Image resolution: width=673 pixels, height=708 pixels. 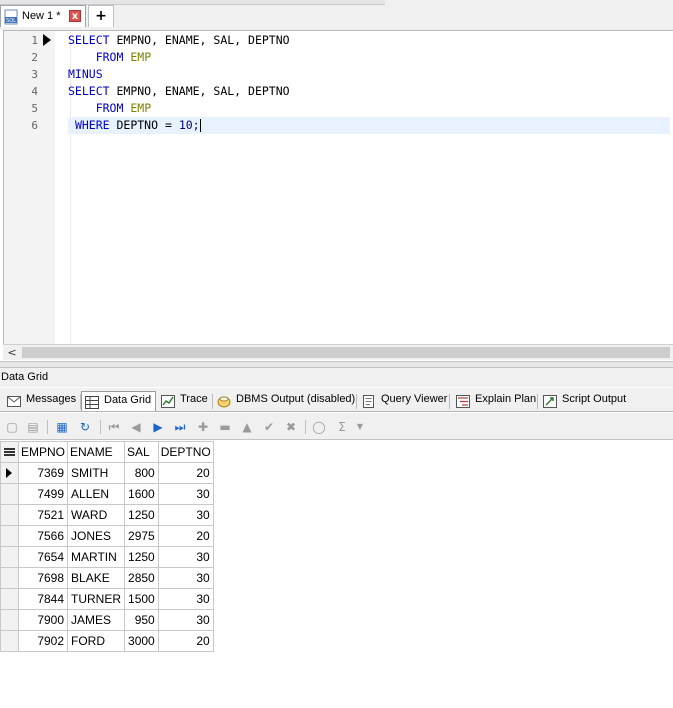 I want to click on grid-menu-cell, so click(x=9, y=452).